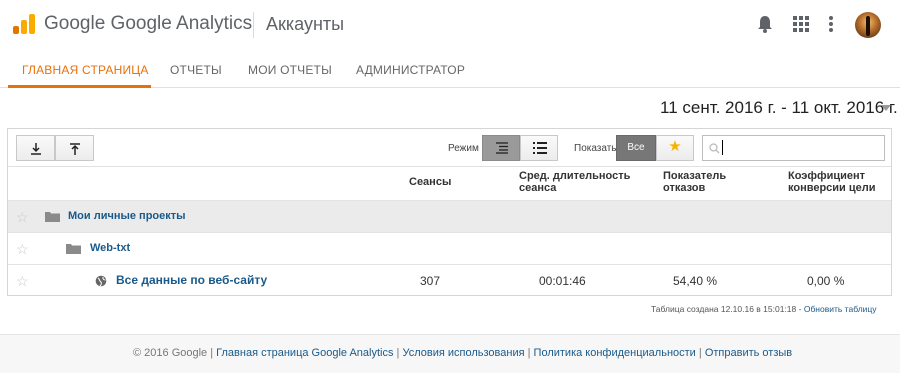 This screenshot has width=900, height=373. I want to click on search-input, so click(800, 148).